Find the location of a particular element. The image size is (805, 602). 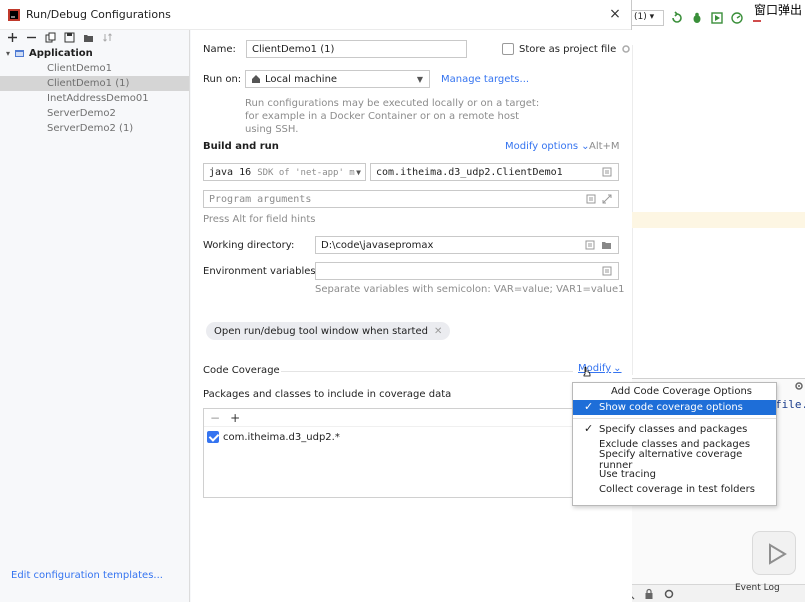

chevron-down-icon: ▾ is located at coordinates (8, 53).